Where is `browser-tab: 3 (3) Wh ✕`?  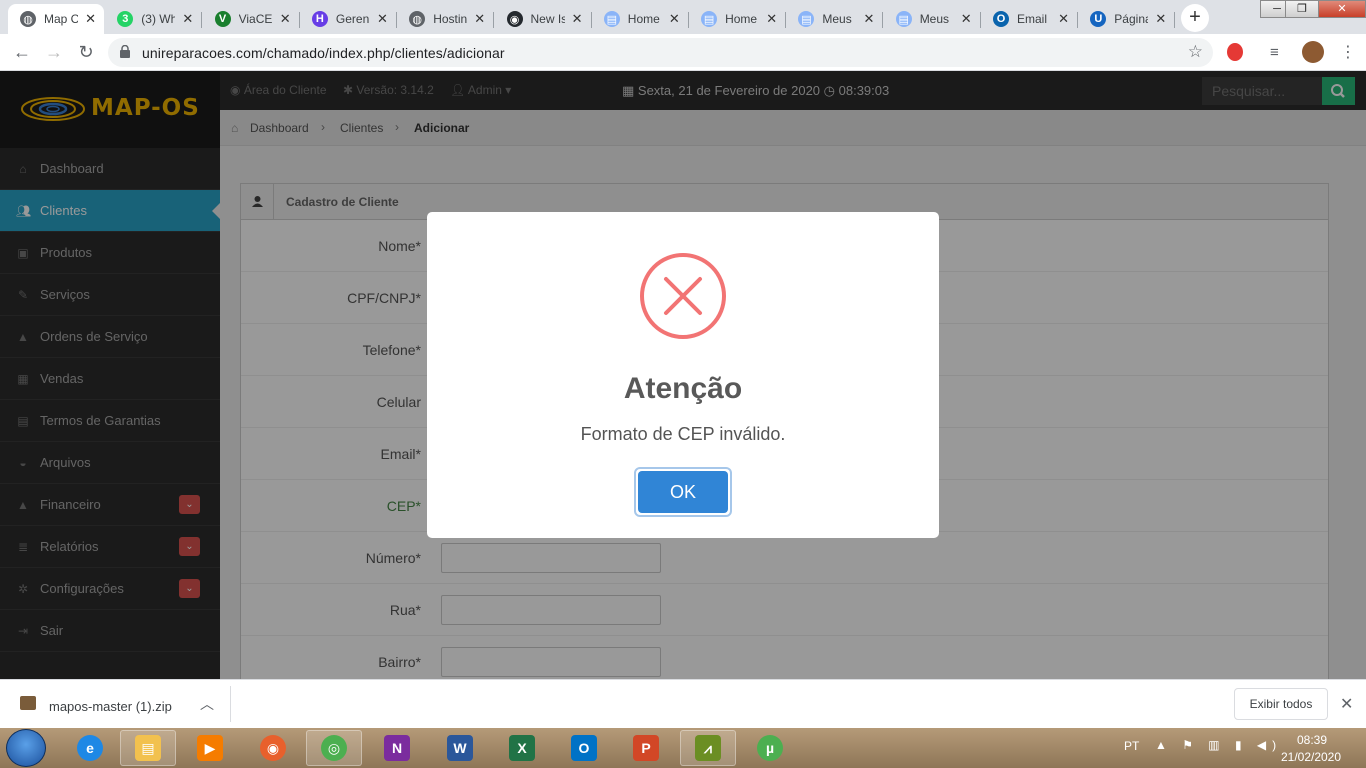 browser-tab: 3 (3) Wh ✕ is located at coordinates (154, 19).